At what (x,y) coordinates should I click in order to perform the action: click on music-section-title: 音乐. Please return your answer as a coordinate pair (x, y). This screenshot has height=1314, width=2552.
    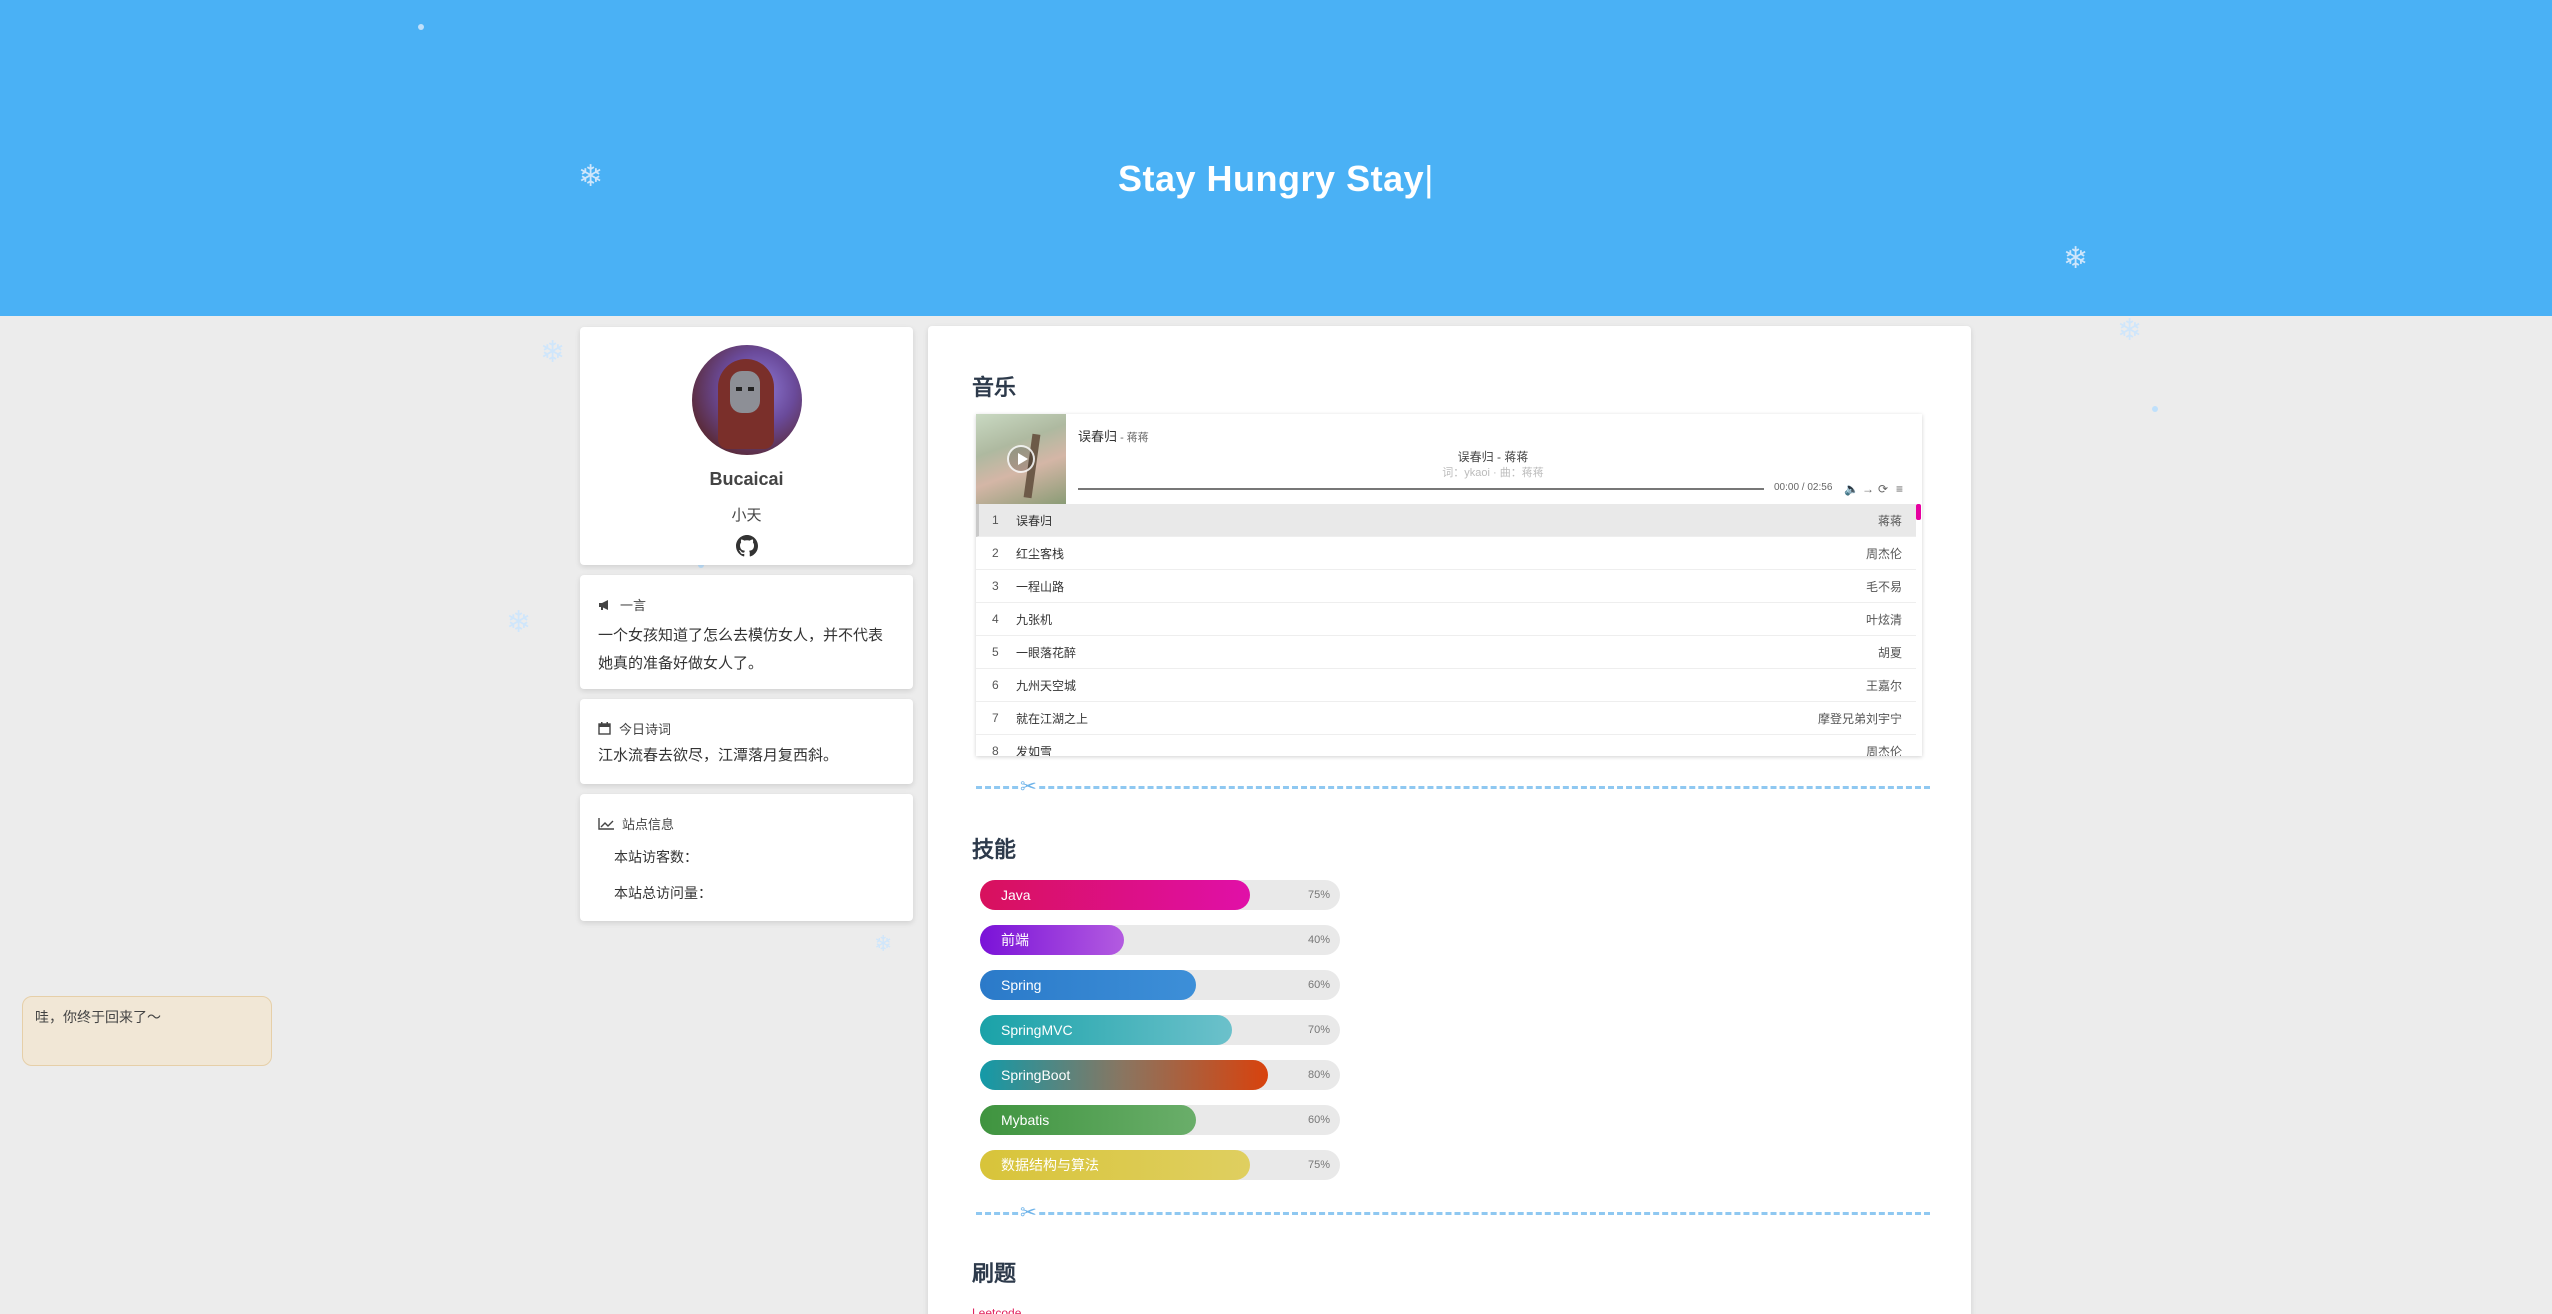
    Looking at the image, I should click on (994, 387).